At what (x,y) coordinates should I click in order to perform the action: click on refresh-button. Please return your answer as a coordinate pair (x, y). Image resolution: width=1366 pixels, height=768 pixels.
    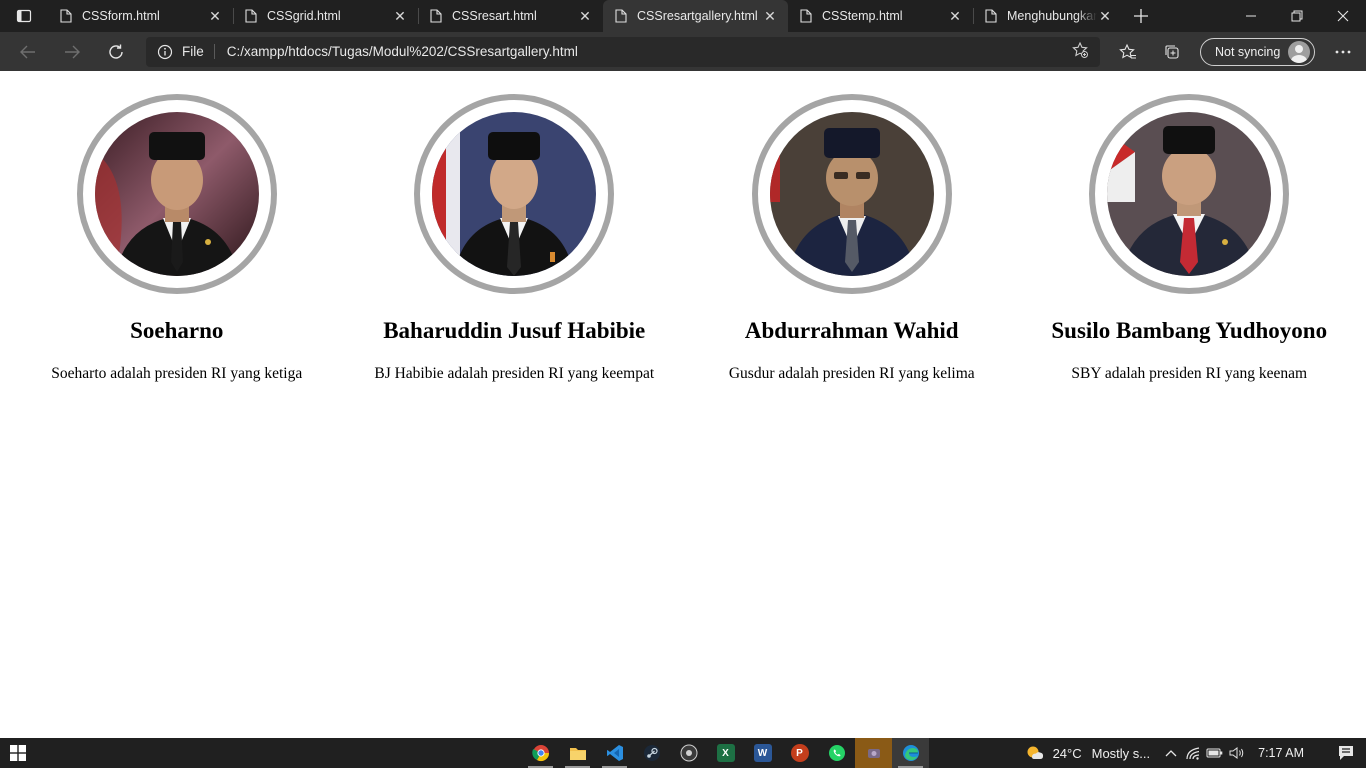
    Looking at the image, I should click on (116, 51).